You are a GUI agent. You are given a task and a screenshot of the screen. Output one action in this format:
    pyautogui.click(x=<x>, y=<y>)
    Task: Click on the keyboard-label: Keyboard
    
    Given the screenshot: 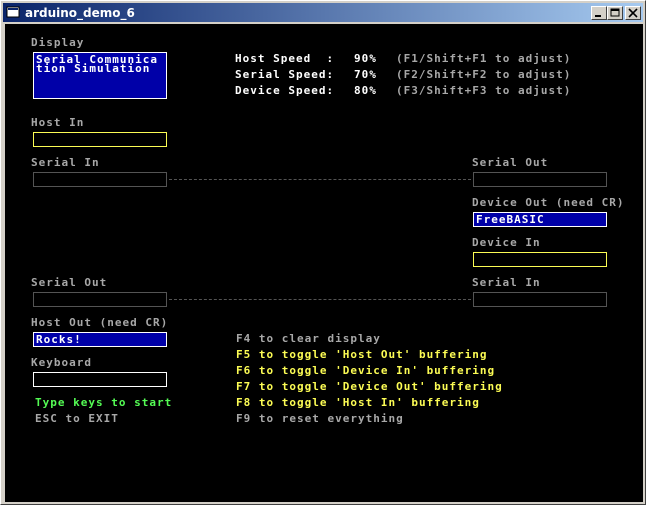 What is the action you would take?
    pyautogui.click(x=61, y=362)
    